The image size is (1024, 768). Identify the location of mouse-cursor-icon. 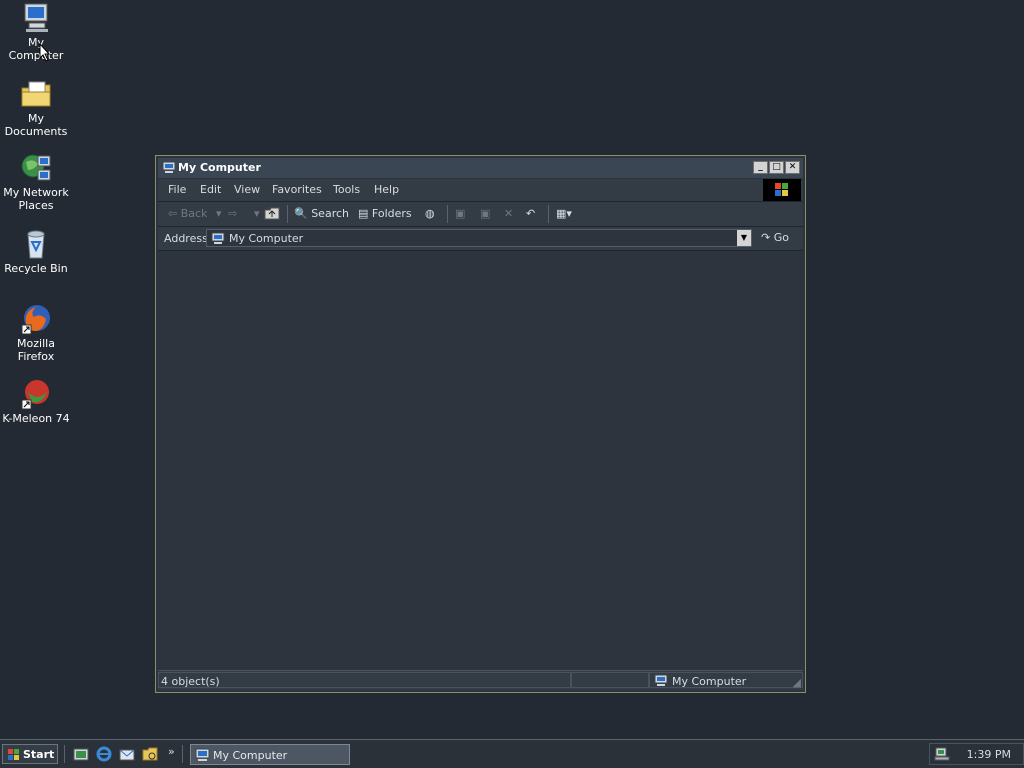
(45, 52).